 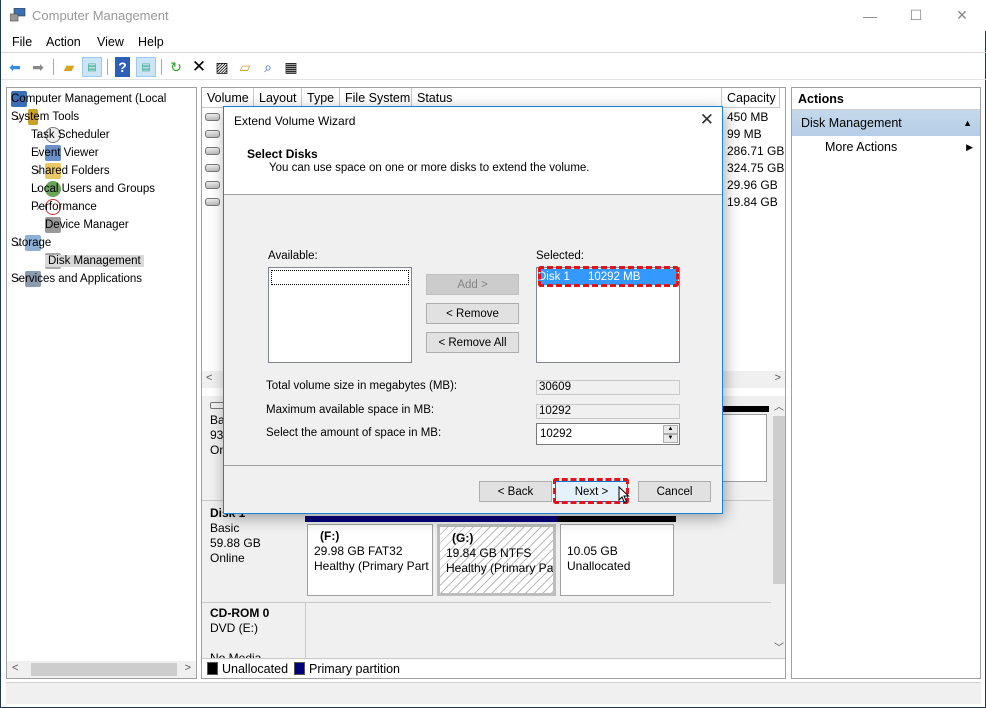 I want to click on menu-bar: File Action View Help, so click(x=493, y=42).